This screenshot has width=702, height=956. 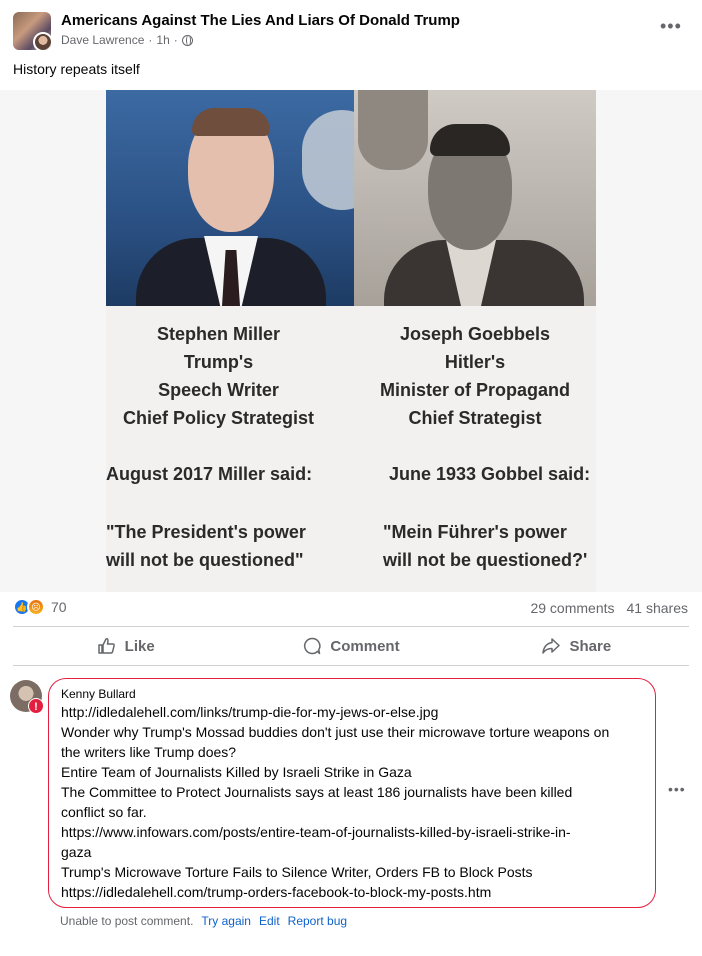 What do you see at coordinates (206, 532) in the screenshot?
I see `meme-left-quote-line: "The President's power` at bounding box center [206, 532].